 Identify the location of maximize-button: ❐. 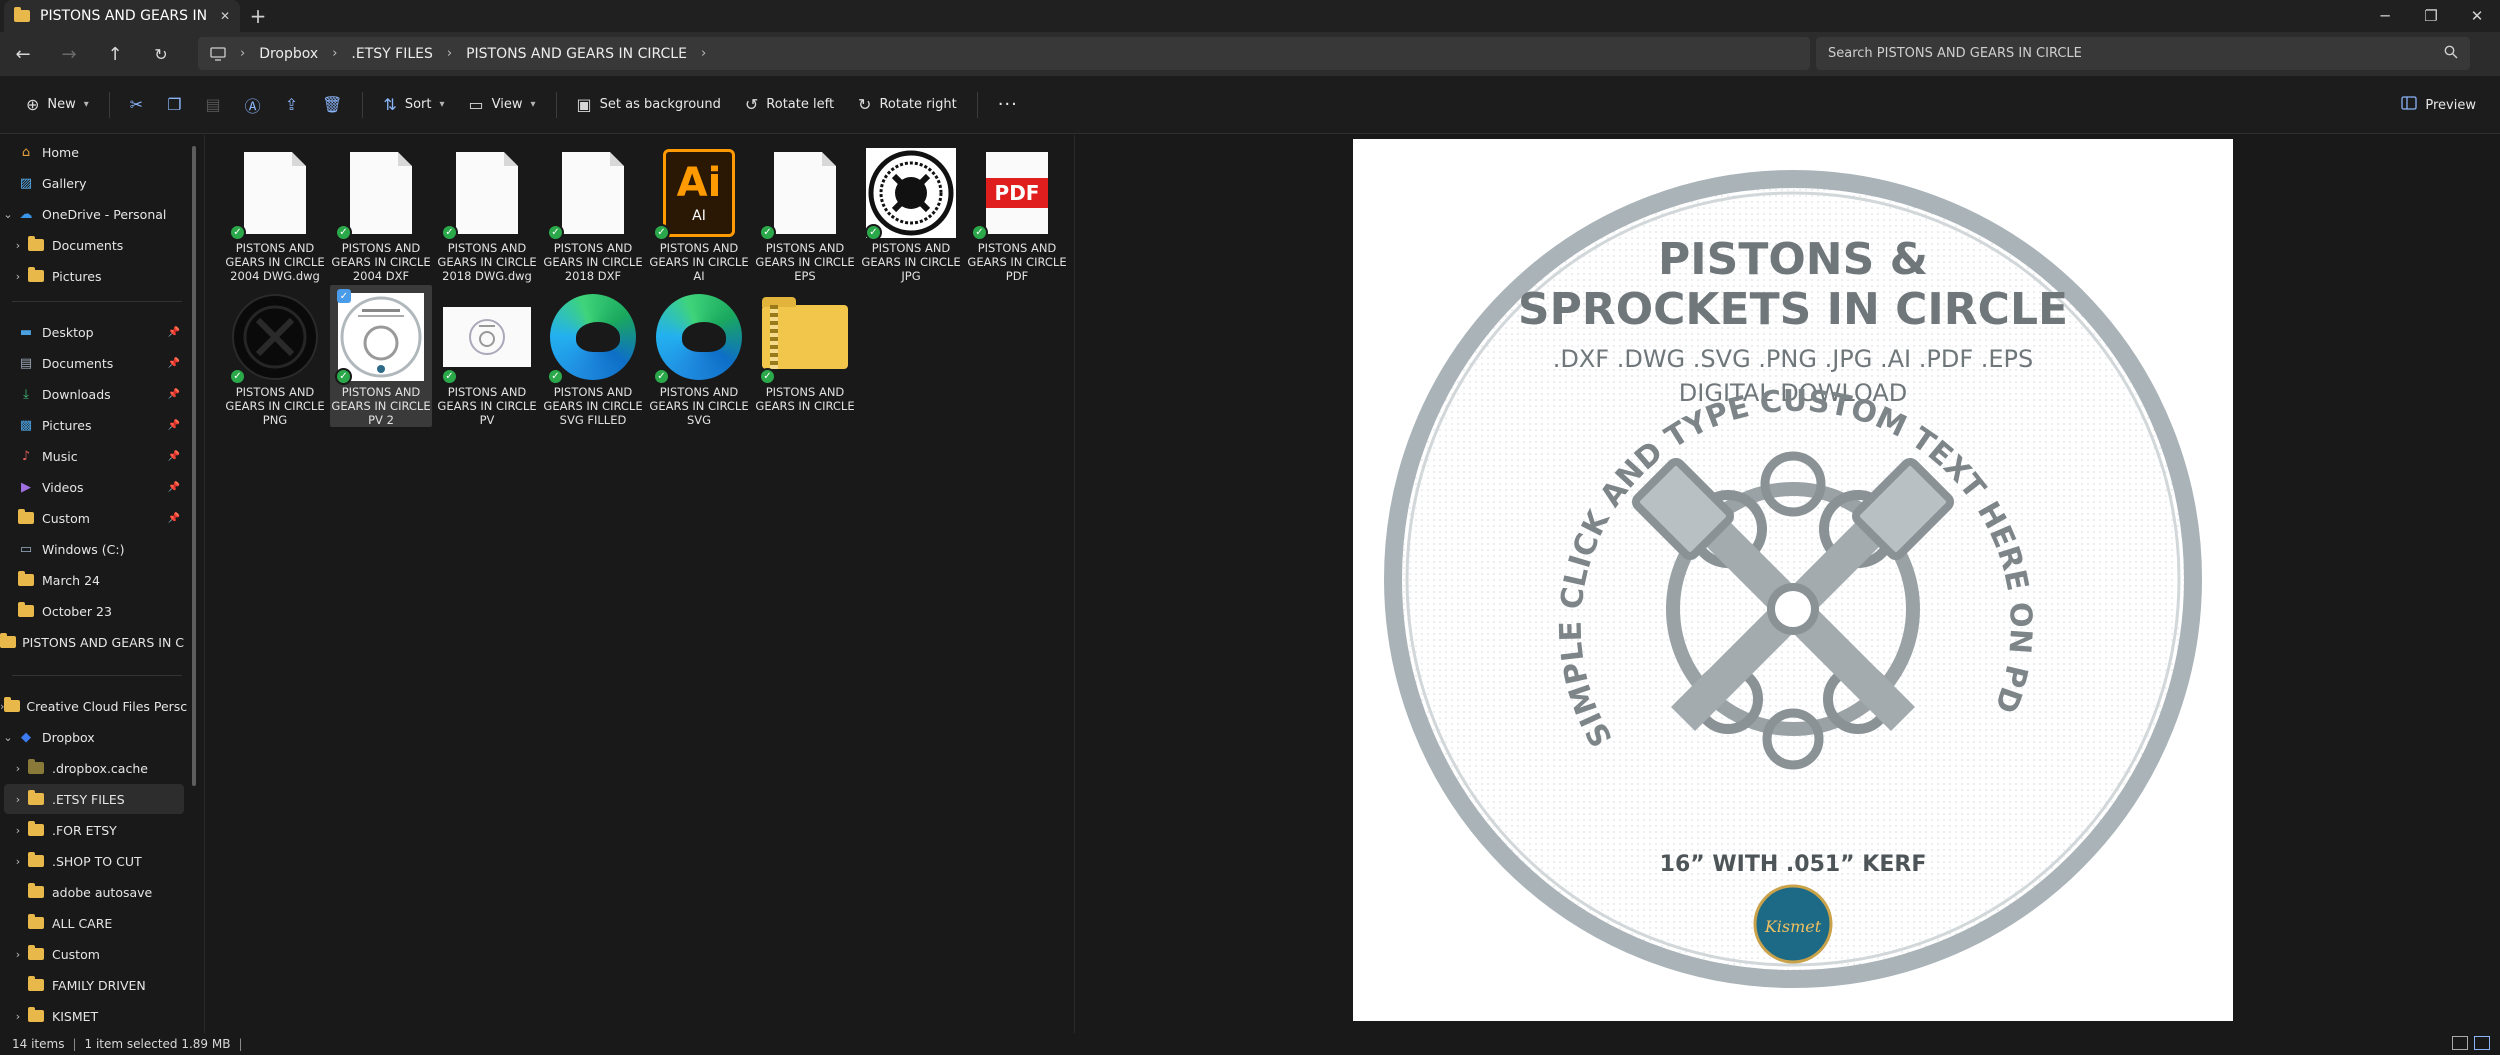
(2431, 16).